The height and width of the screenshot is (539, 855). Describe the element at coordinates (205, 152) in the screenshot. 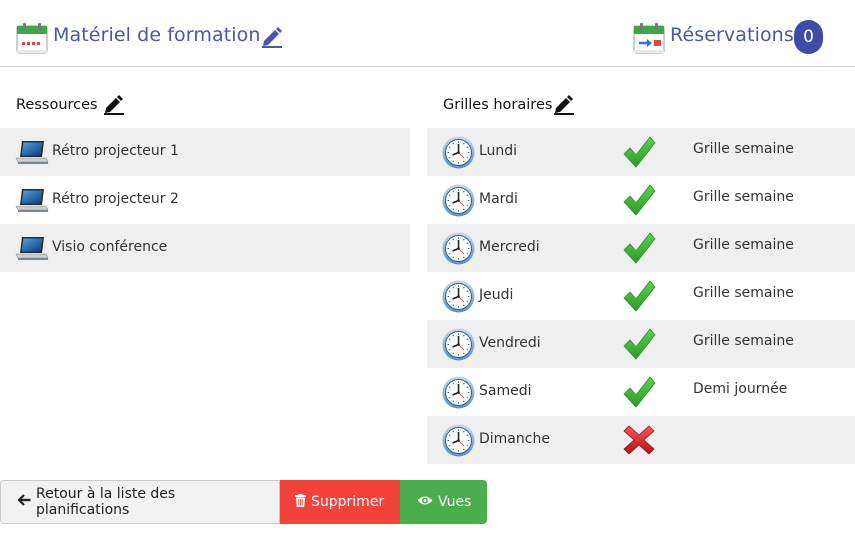

I see `resource-row: Rétro projecteur 1` at that location.